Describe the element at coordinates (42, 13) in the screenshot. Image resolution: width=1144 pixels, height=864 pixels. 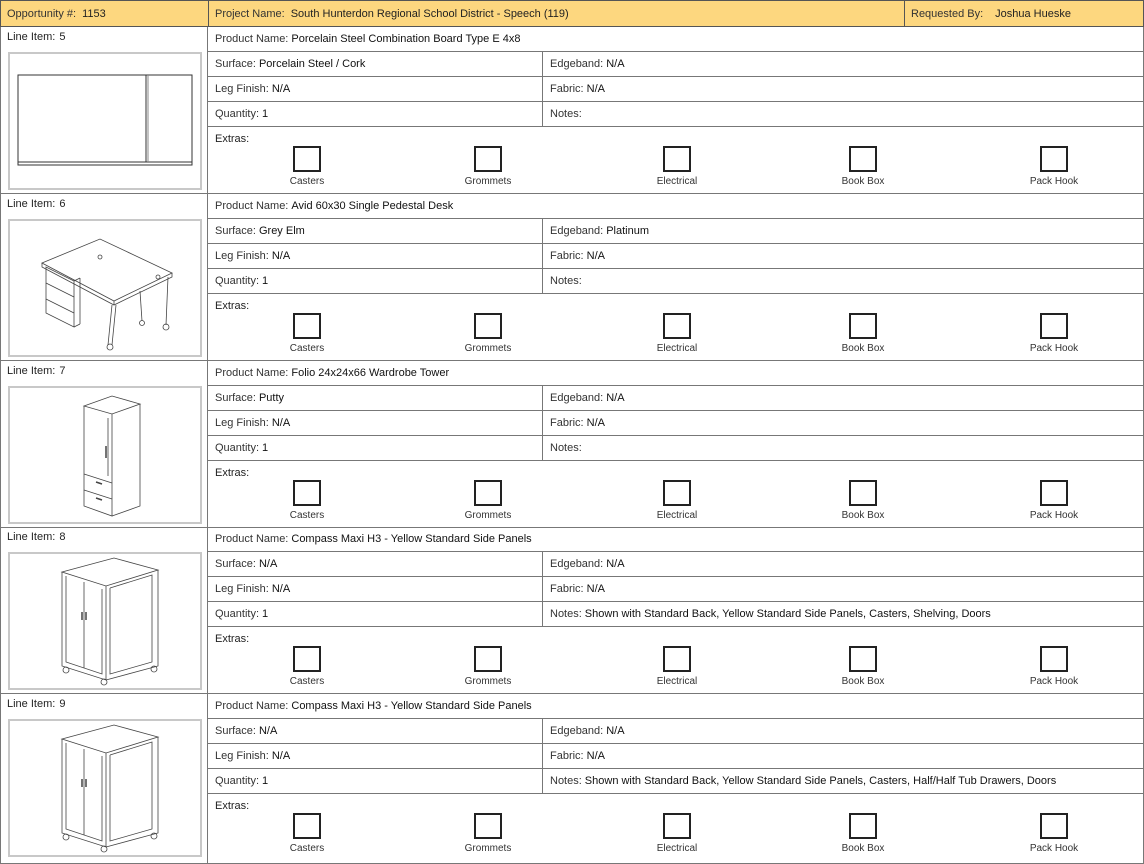
I see `opportunity-label: Opportunity #:` at that location.